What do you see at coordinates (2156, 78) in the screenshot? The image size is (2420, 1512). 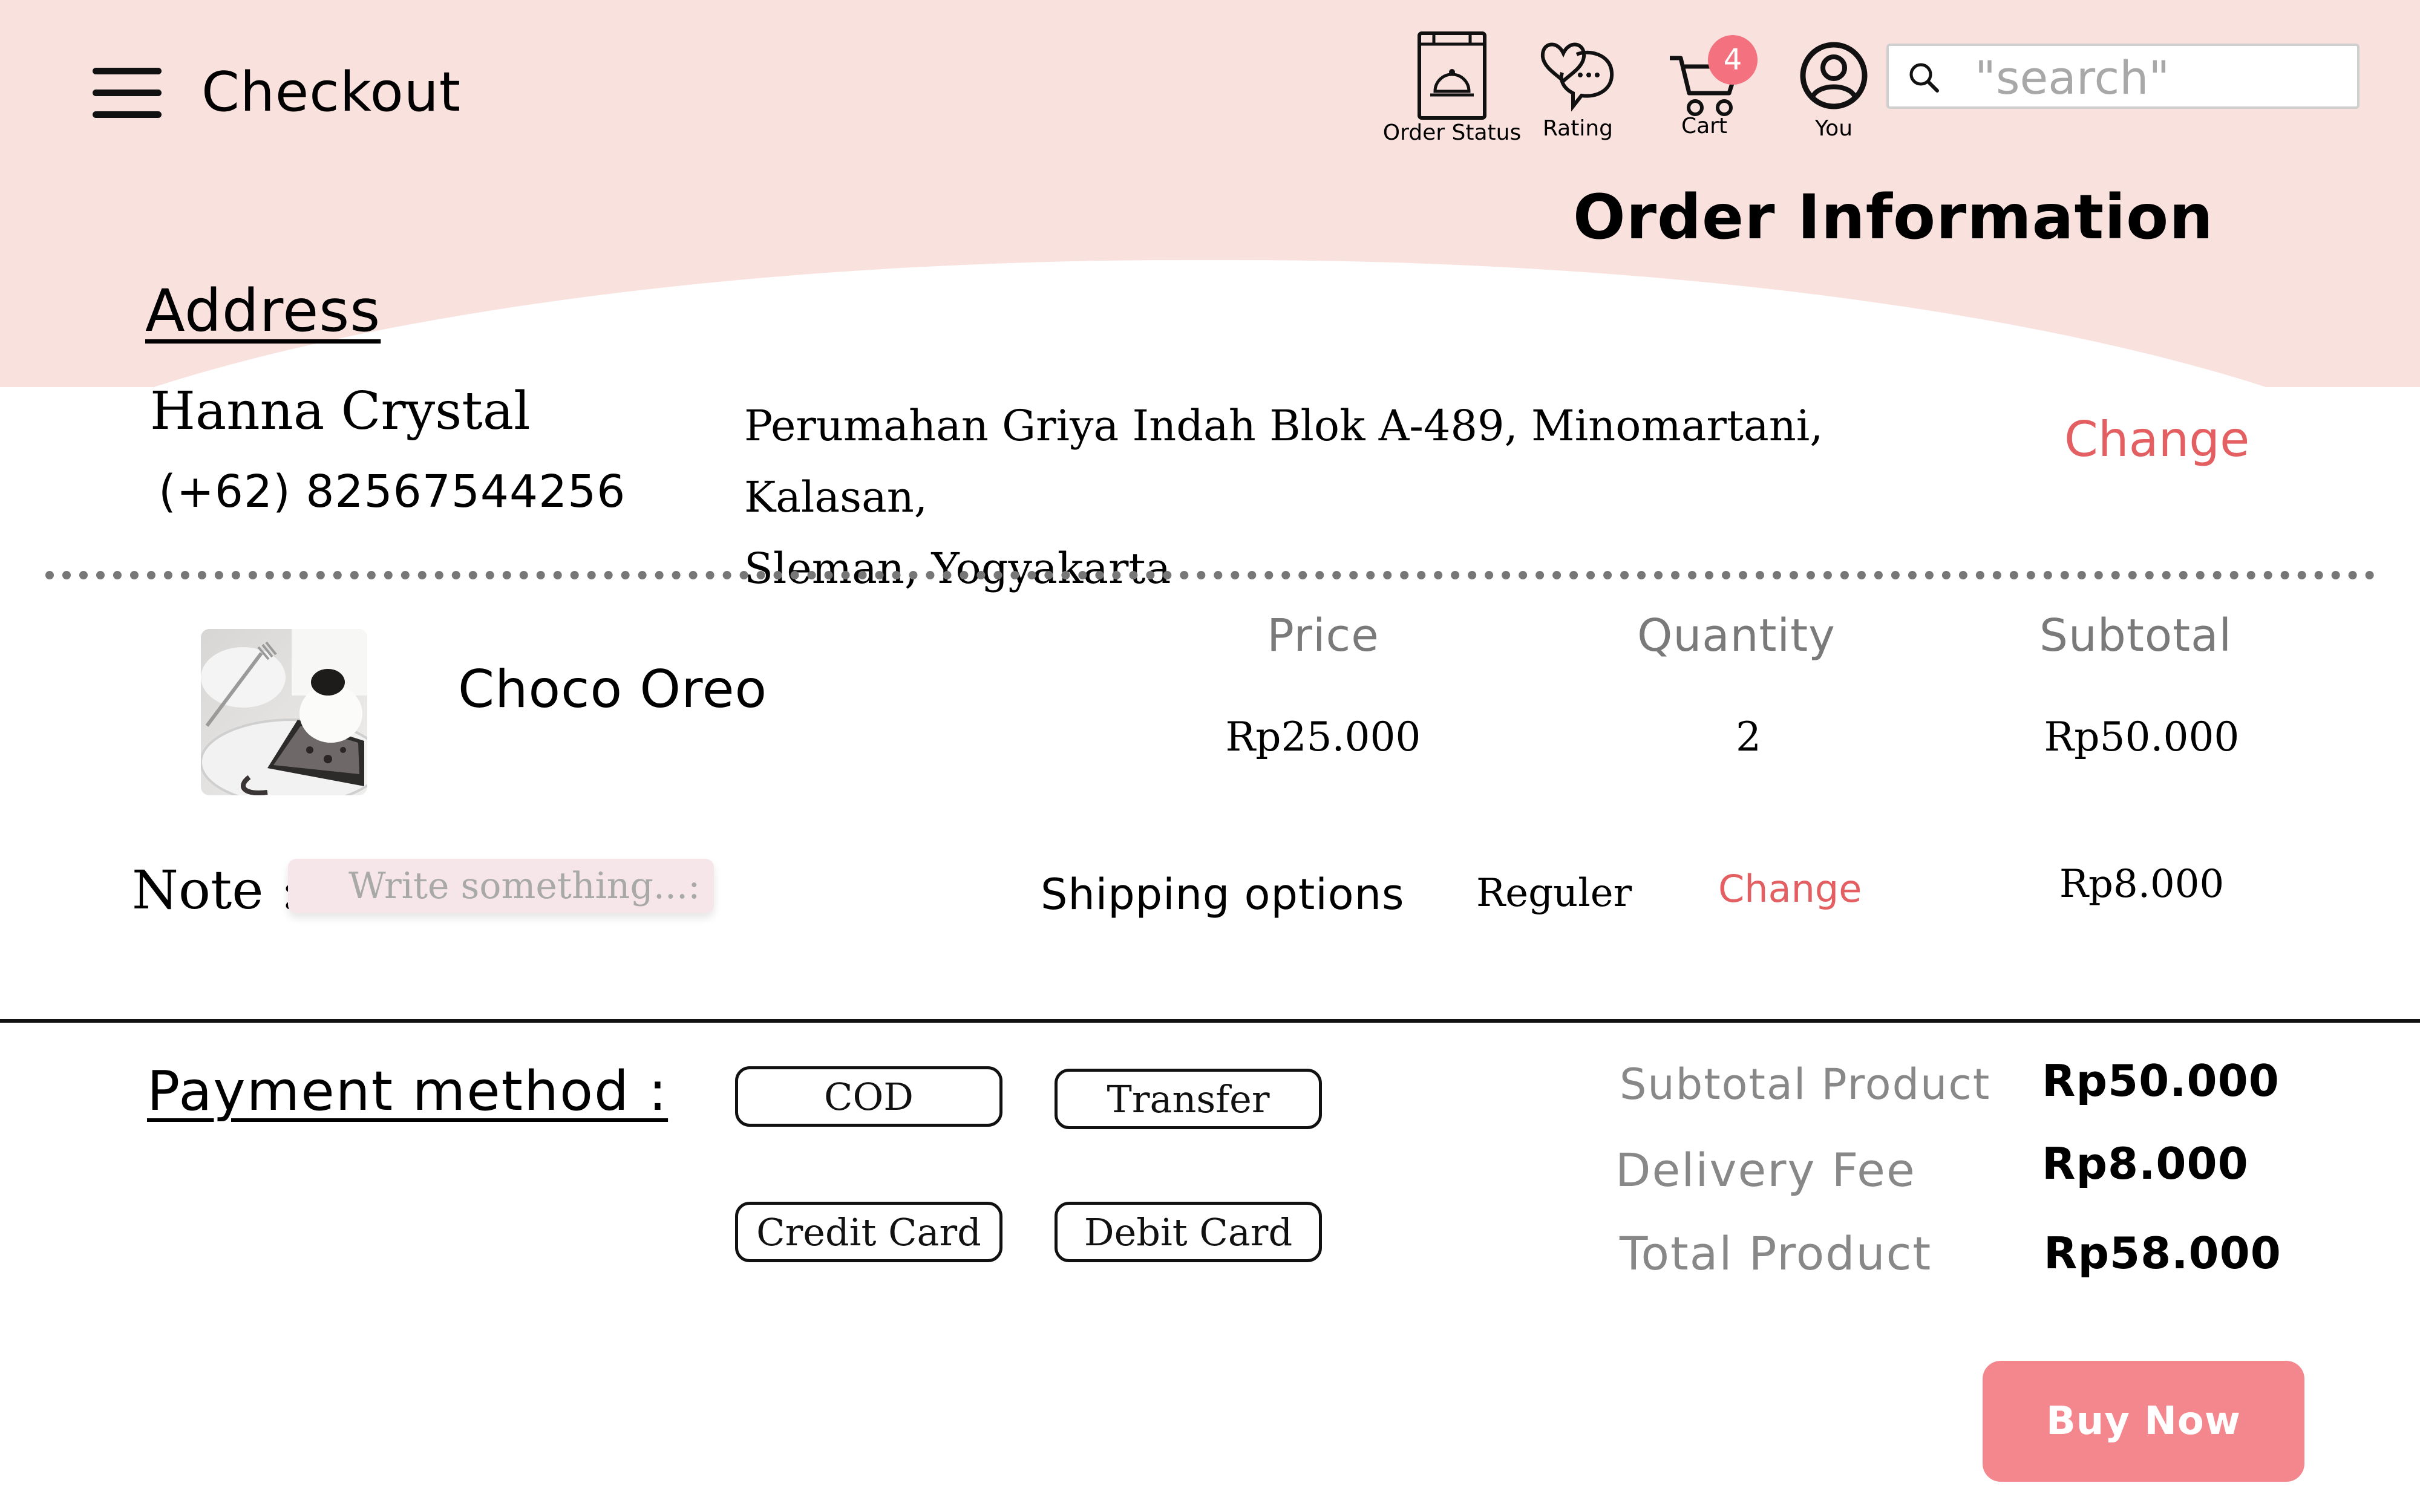 I see `search-input` at bounding box center [2156, 78].